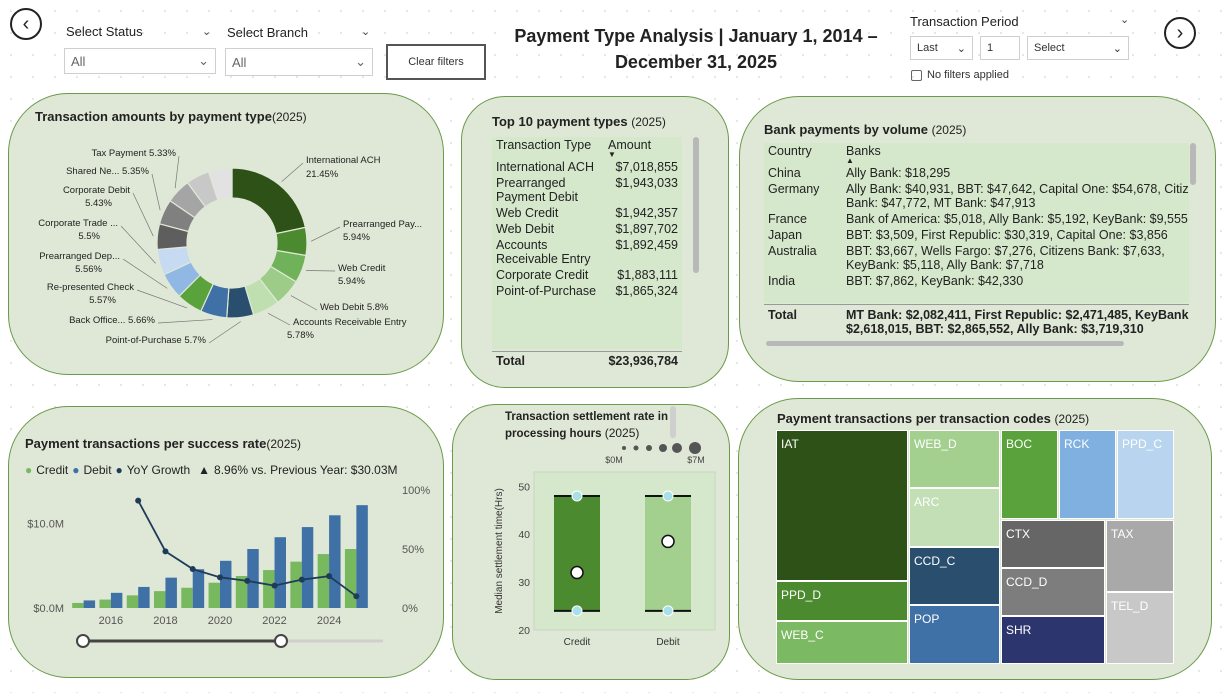 This screenshot has width=1231, height=693. Describe the element at coordinates (646, 183) in the screenshot. I see `top10-amount-cell: $1,943,033` at that location.